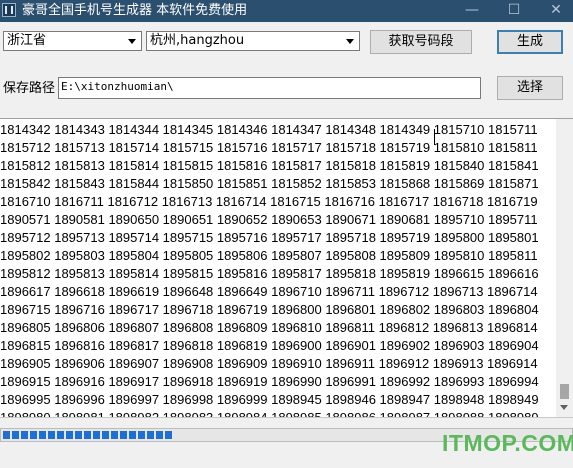 This screenshot has height=468, width=573. I want to click on city-select: 杭州,hangzhou, so click(253, 41).